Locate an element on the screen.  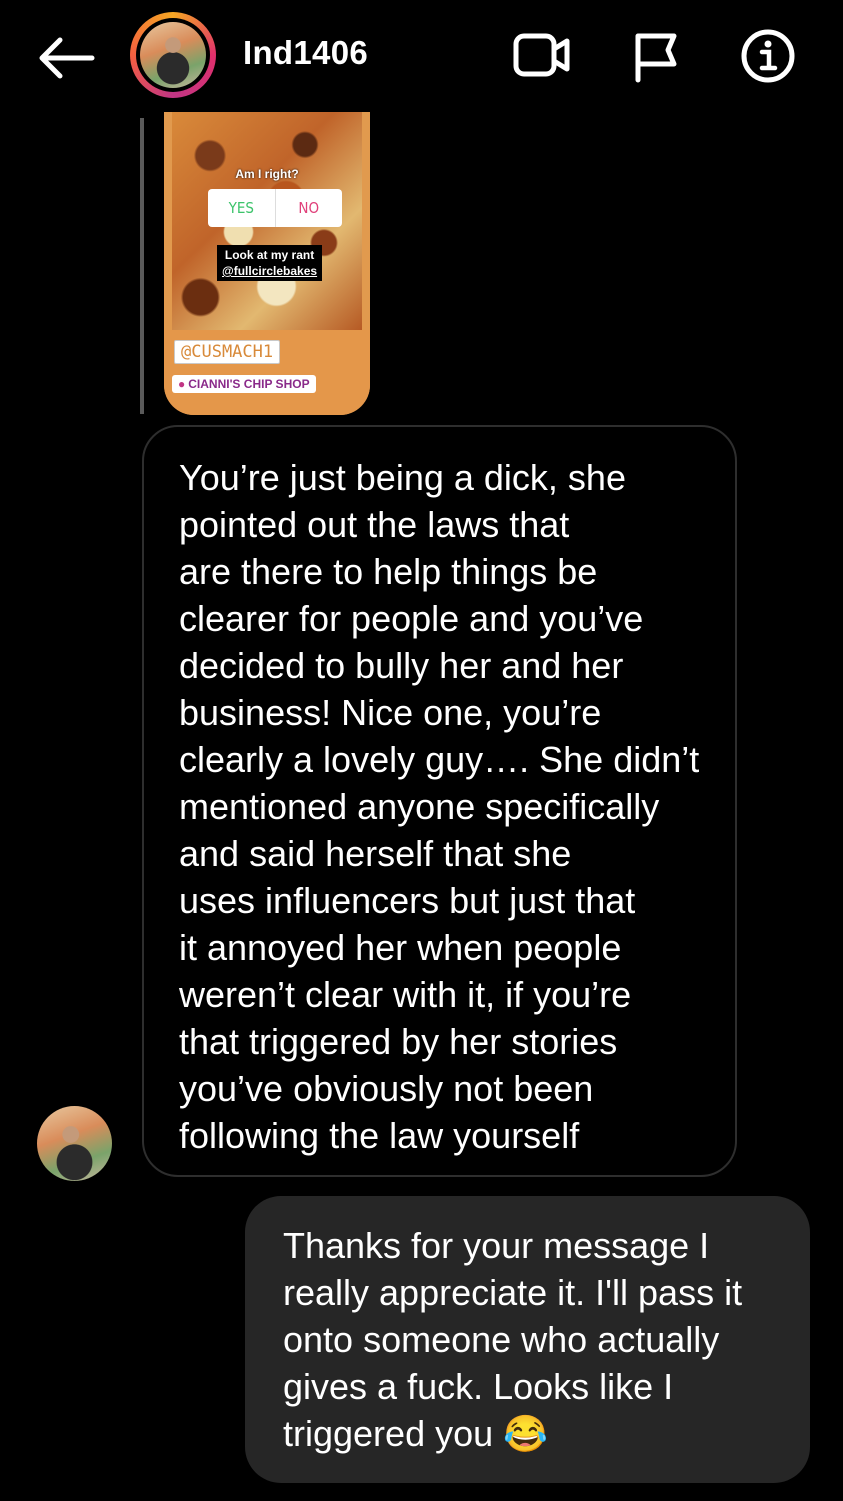
video-camera-icon is located at coordinates (541, 55).